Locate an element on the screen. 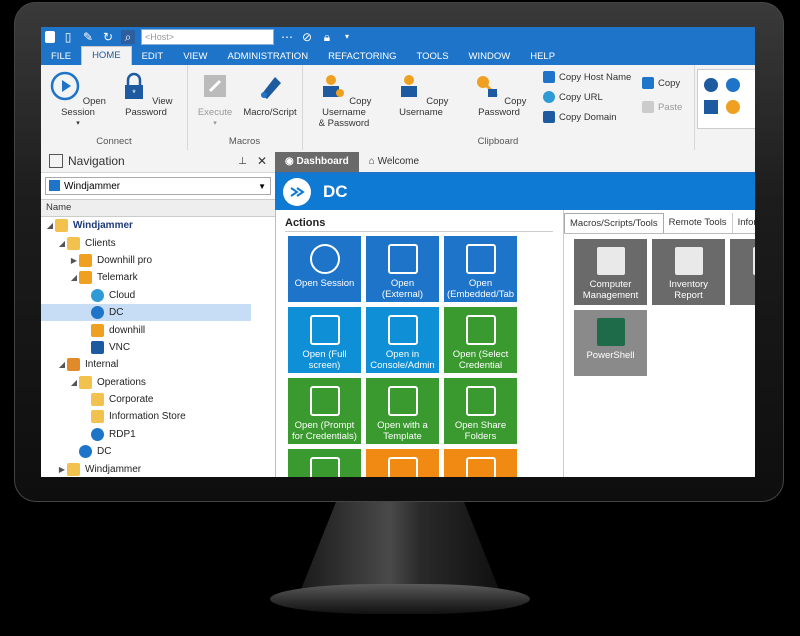 The image size is (800, 636). action-tile-label: Open in Console/Admin is located at coordinates (402, 360).